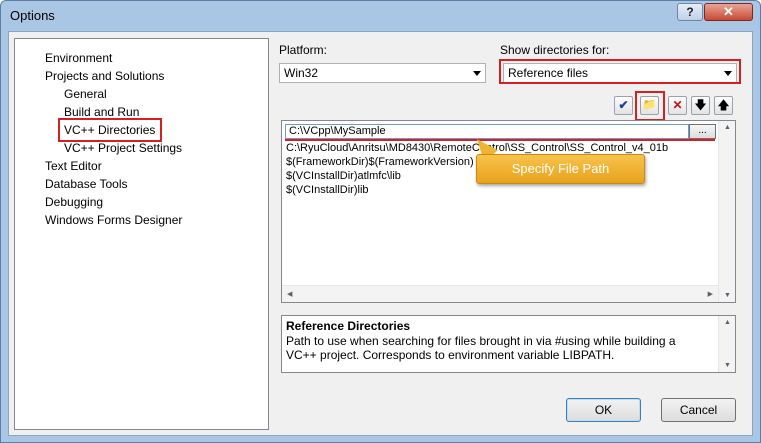 This screenshot has width=761, height=443. What do you see at coordinates (343, 176) in the screenshot?
I see `directory-row: $(VCInstallDir)atlmfc\lib` at bounding box center [343, 176].